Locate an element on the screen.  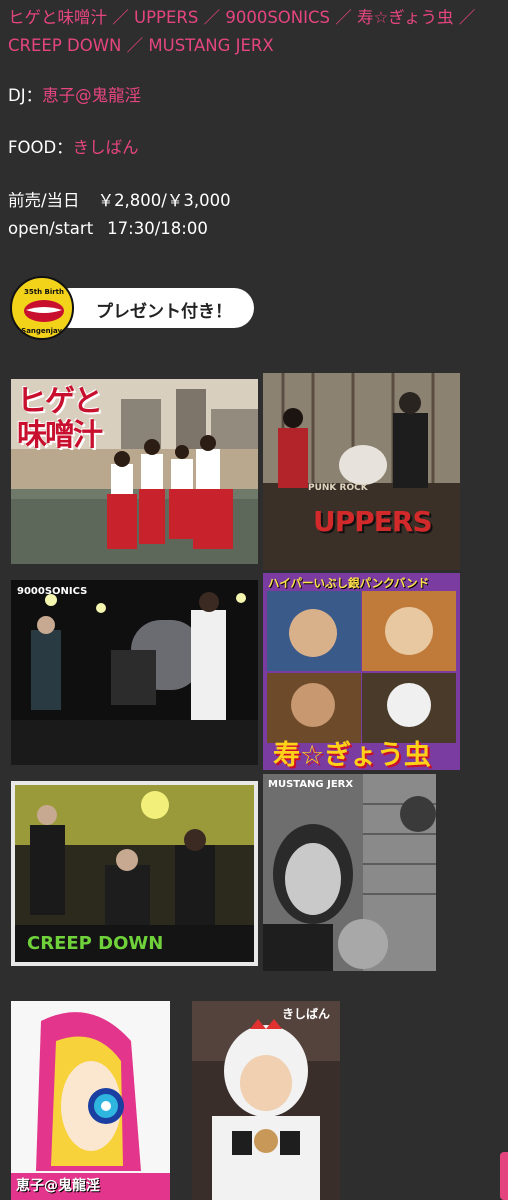
photo-caption: CREEP DOWN is located at coordinates (95, 943).